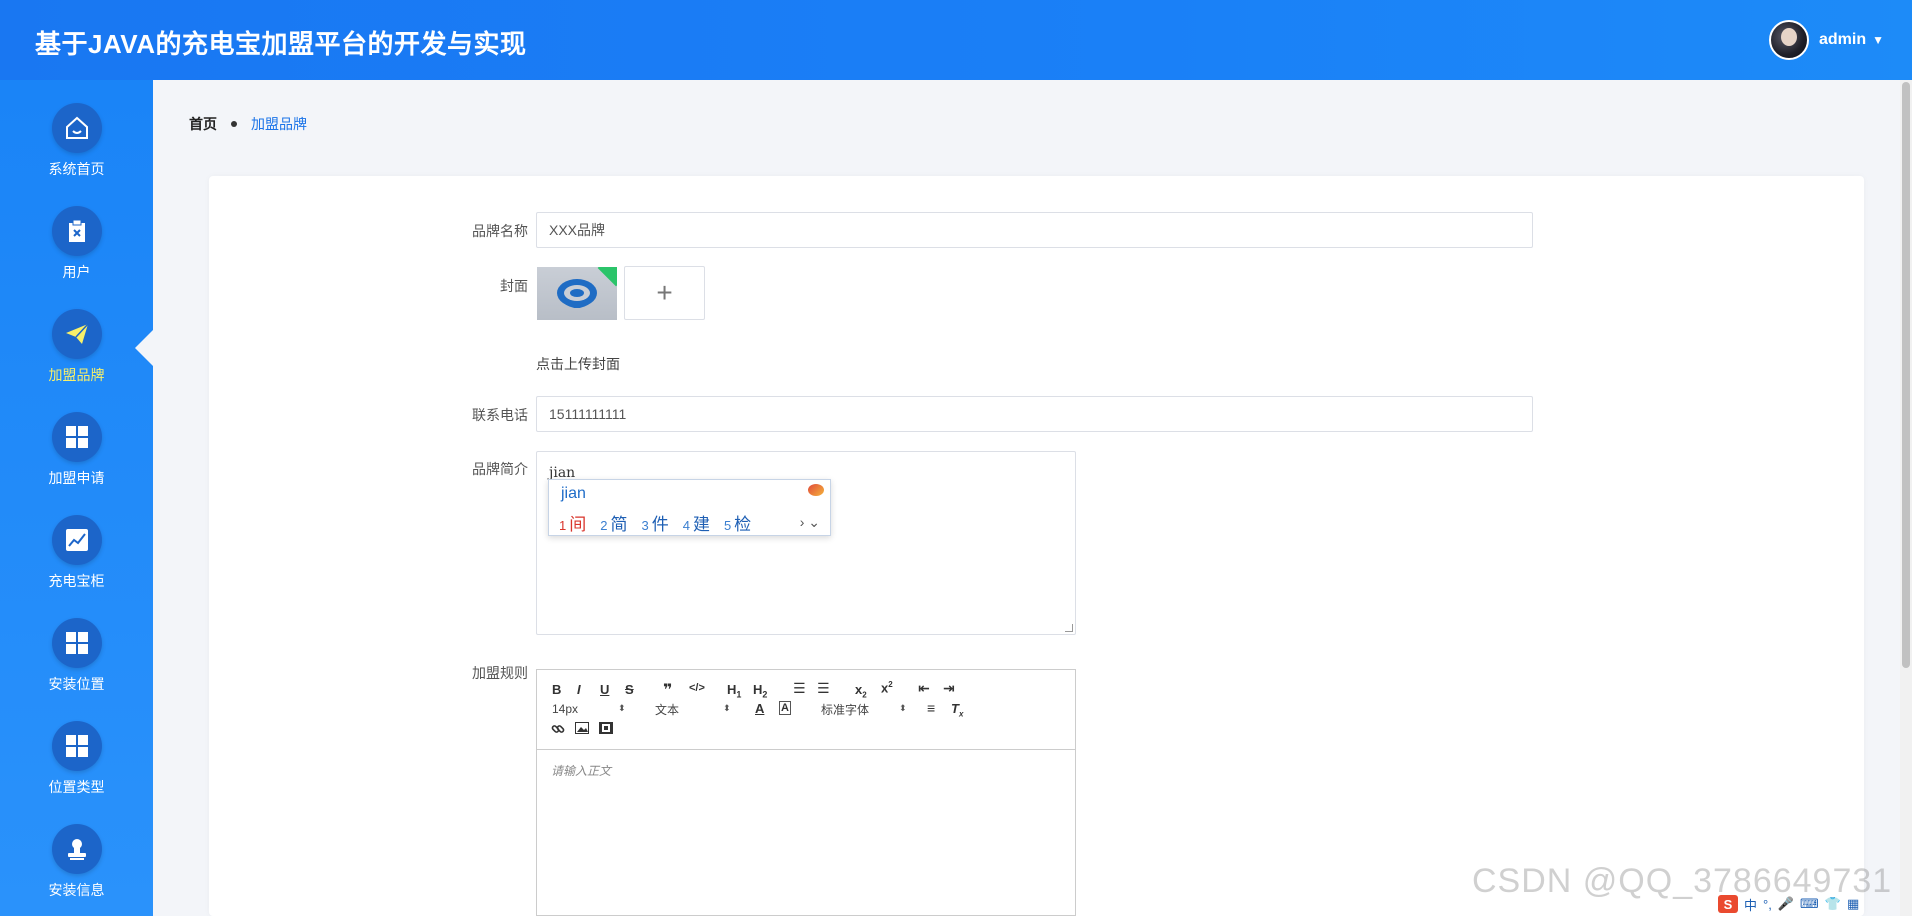 The image size is (1912, 916). I want to click on breadcrumb: 首页 加盟品牌, so click(248, 124).